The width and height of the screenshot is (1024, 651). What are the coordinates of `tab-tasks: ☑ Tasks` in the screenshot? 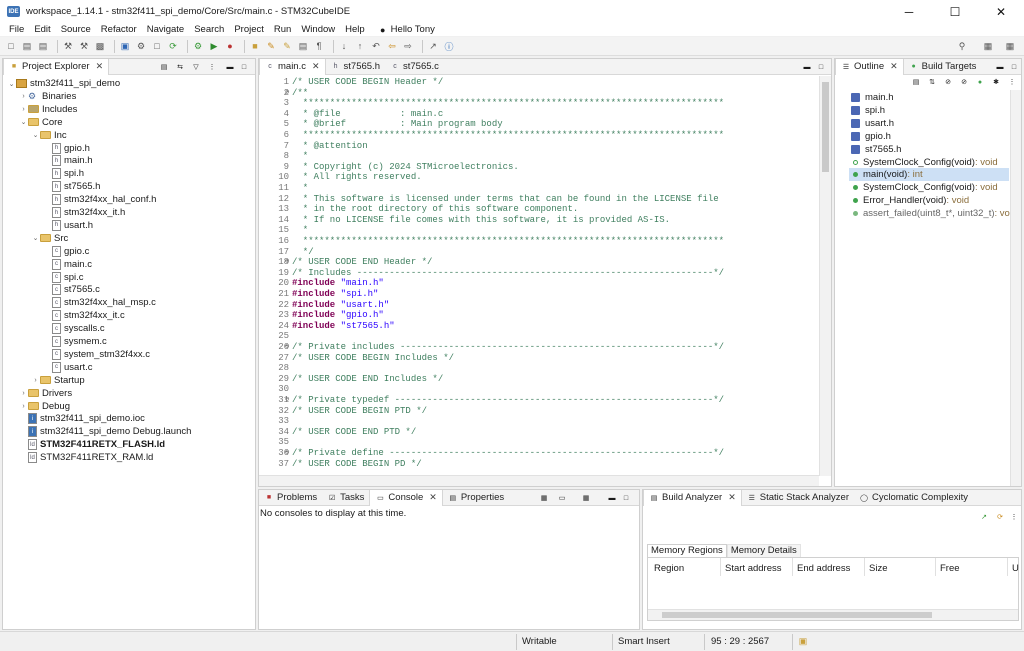 It's located at (345, 498).